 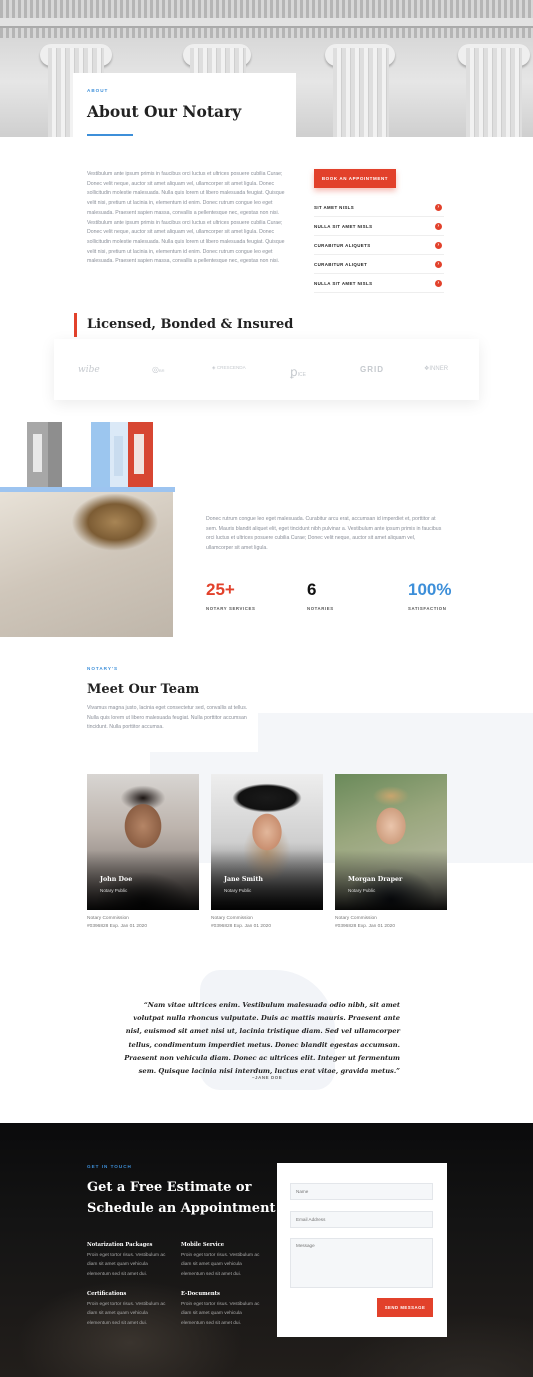 I want to click on service-link-4: CURABITUR ALIQUET ›, so click(x=379, y=264).